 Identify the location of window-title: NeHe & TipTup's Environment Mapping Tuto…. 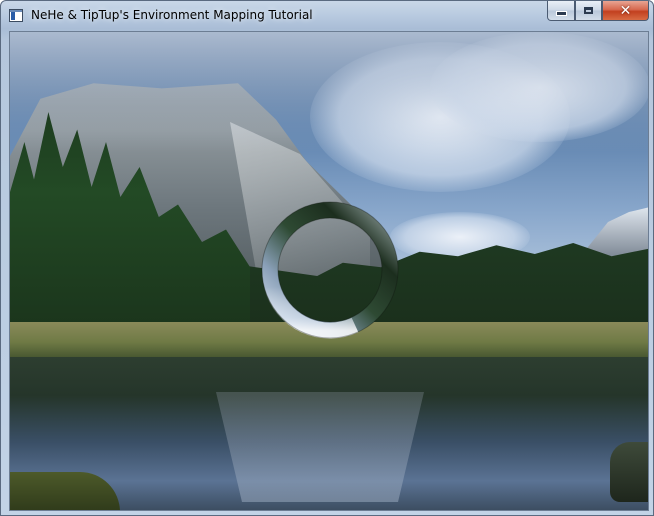
(172, 15).